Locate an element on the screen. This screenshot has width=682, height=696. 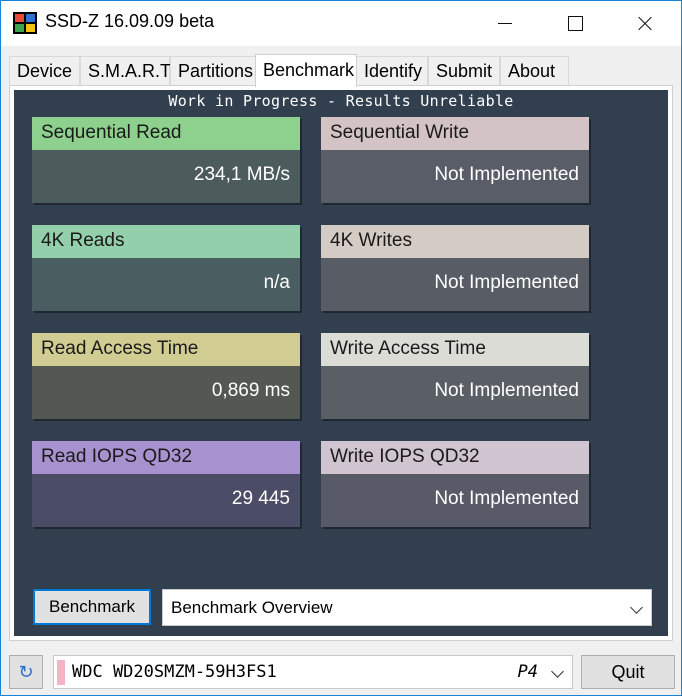
card-label: Read Access Time is located at coordinates (166, 349).